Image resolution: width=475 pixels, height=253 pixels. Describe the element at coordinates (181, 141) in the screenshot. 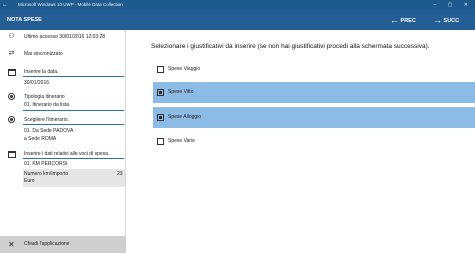

I see `option-label: Spese Varie` at that location.